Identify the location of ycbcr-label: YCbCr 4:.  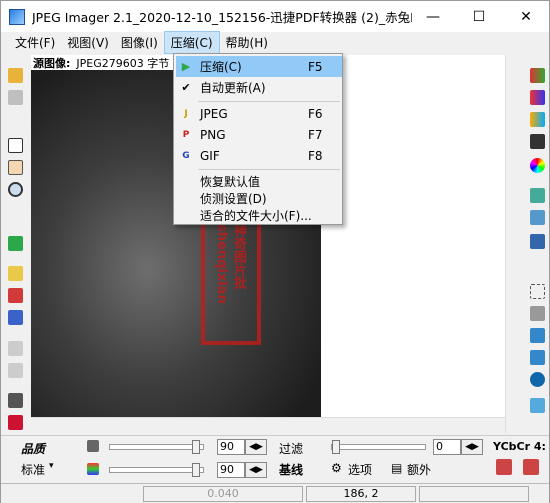
(519, 446).